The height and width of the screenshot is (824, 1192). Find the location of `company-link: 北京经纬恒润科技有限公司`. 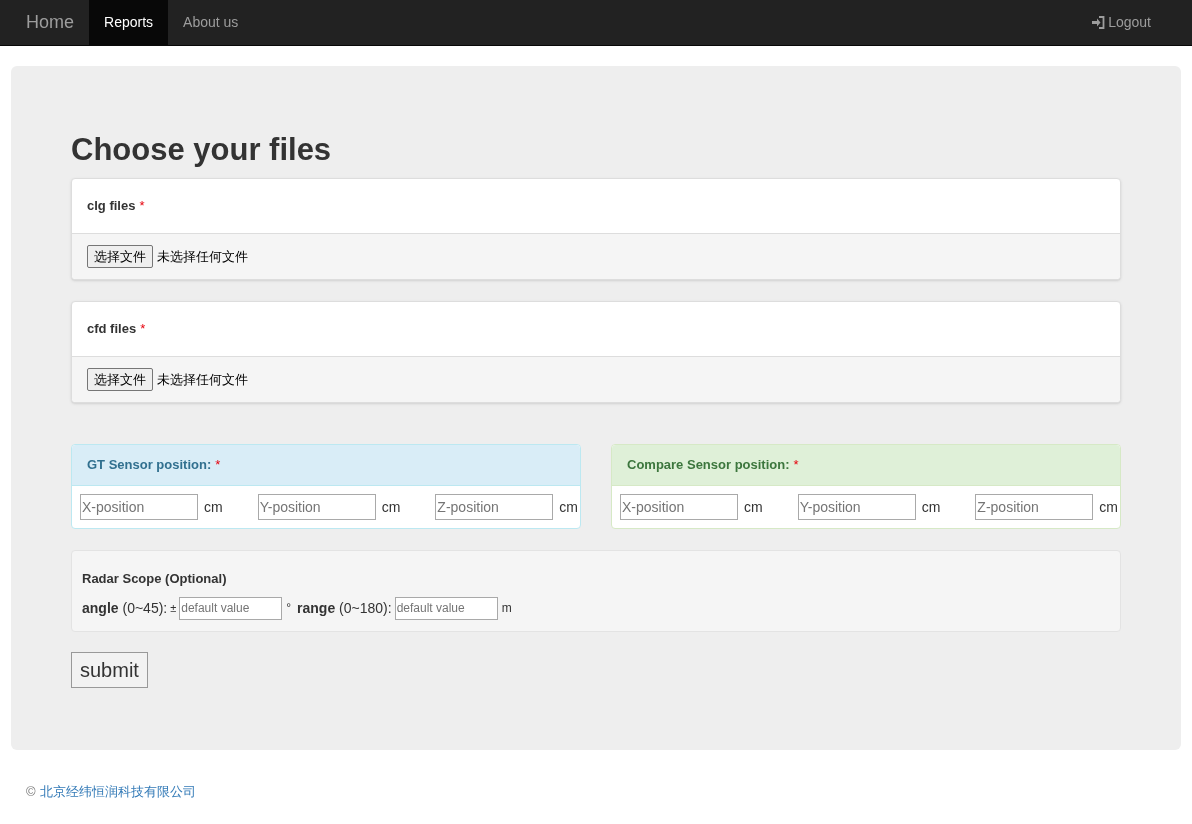

company-link: 北京经纬恒润科技有限公司 is located at coordinates (117, 791).